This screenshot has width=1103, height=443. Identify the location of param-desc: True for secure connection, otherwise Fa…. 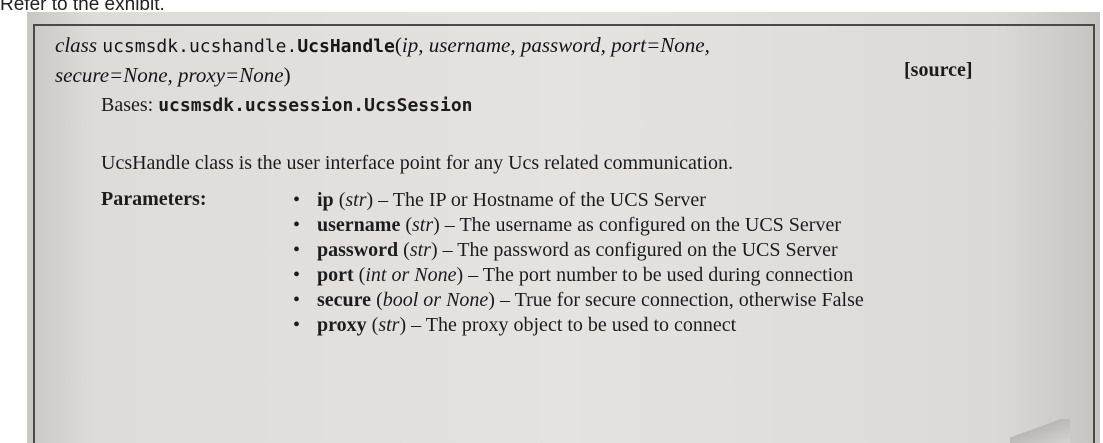
(689, 300).